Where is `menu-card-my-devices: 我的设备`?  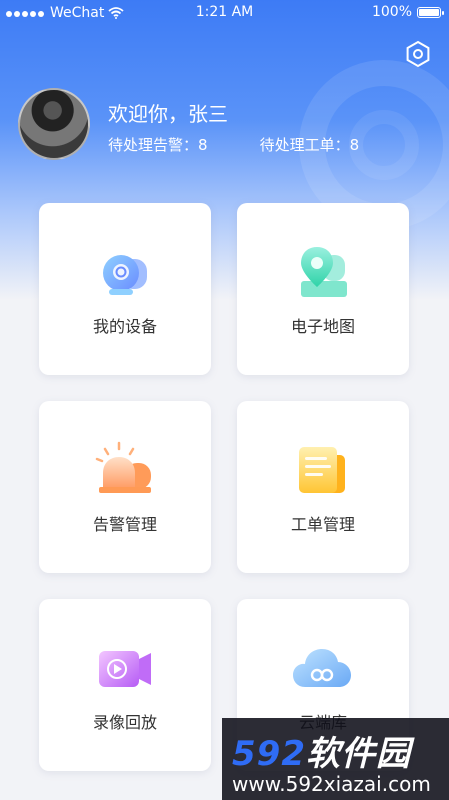 menu-card-my-devices: 我的设备 is located at coordinates (125, 289).